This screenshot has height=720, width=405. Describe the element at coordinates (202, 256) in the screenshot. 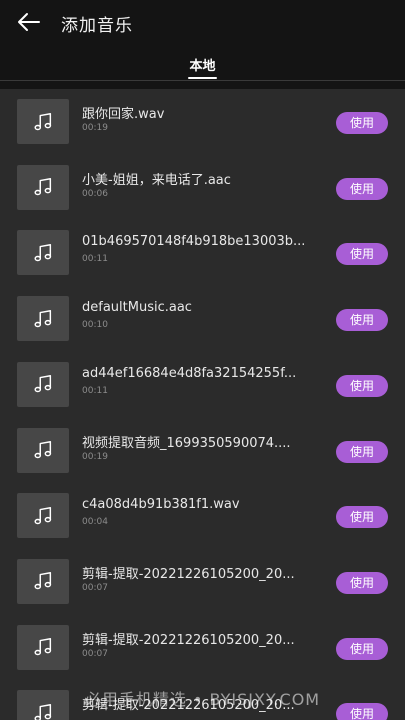

I see `music-item: 01b469570148f4b918be13003b... 00:11 使用` at that location.